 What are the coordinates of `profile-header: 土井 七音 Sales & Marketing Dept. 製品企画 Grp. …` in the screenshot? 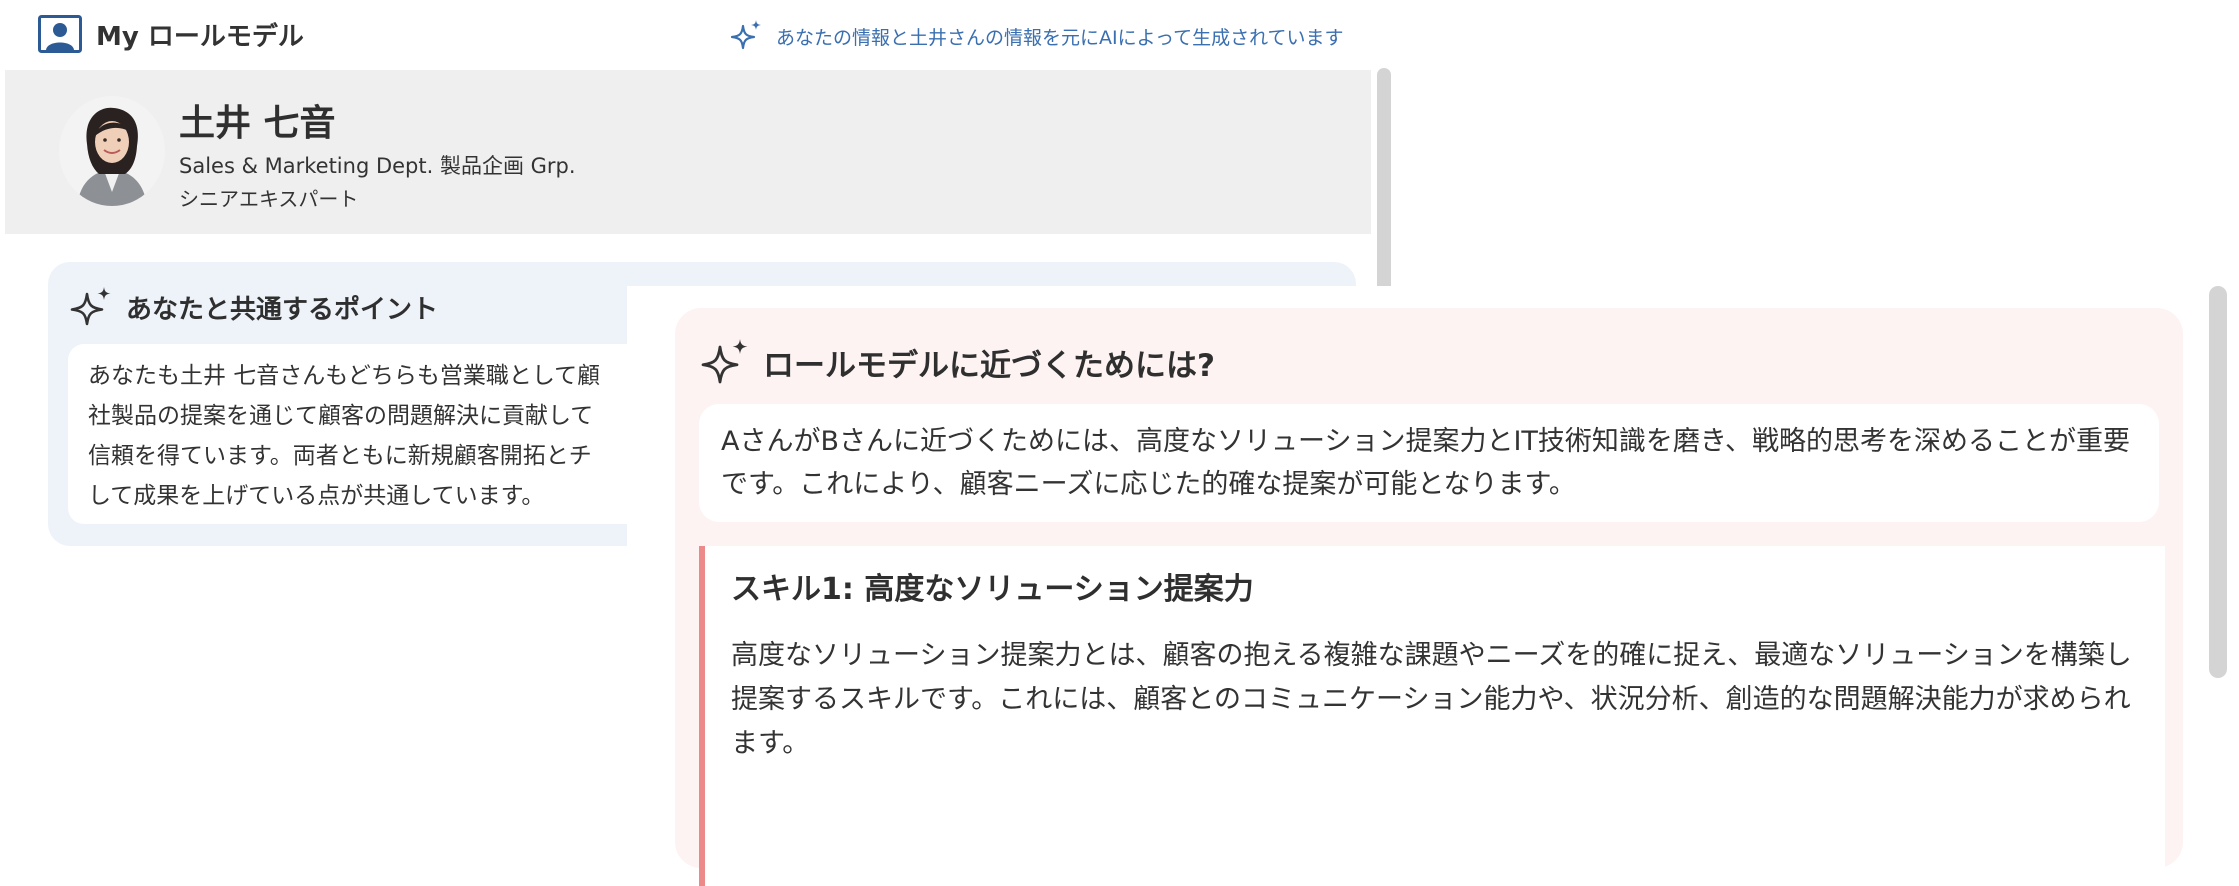 It's located at (688, 152).